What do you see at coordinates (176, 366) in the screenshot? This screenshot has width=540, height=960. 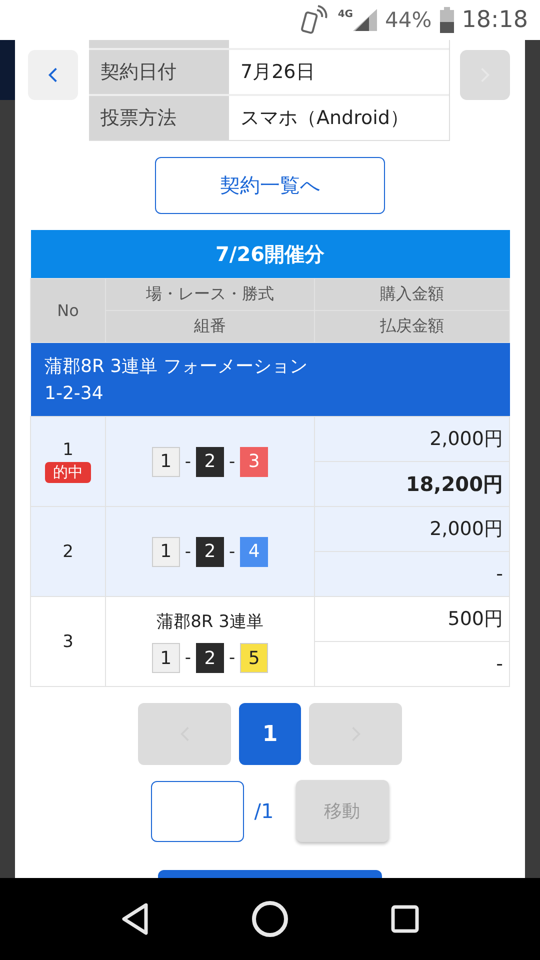 I see `group-title: 蒲郡8R 3連単 フォーメーション` at bounding box center [176, 366].